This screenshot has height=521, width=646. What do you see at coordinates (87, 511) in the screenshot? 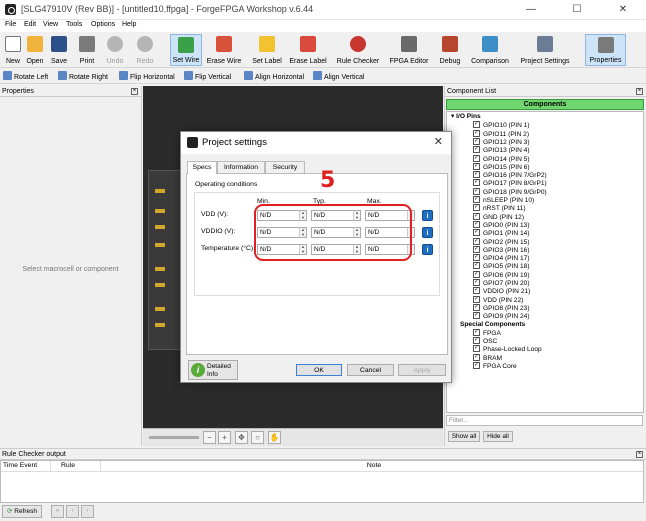
I see `nav-next-icon: ›` at bounding box center [87, 511].